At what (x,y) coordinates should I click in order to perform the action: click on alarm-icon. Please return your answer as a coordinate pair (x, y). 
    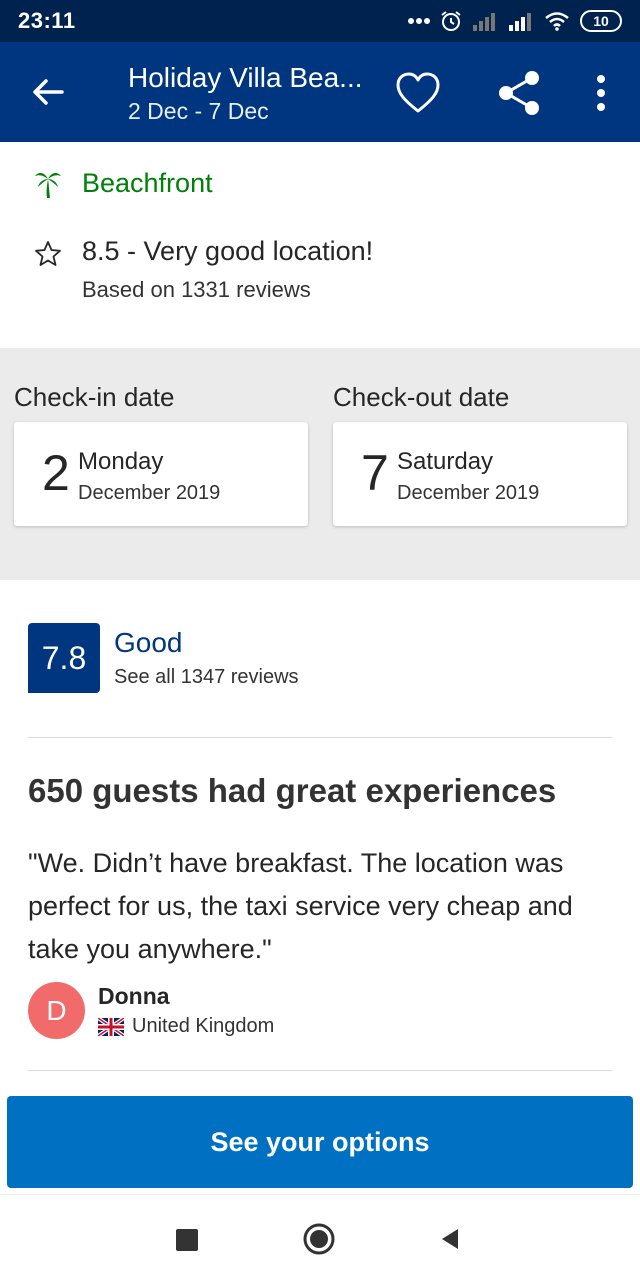
    Looking at the image, I should click on (451, 21).